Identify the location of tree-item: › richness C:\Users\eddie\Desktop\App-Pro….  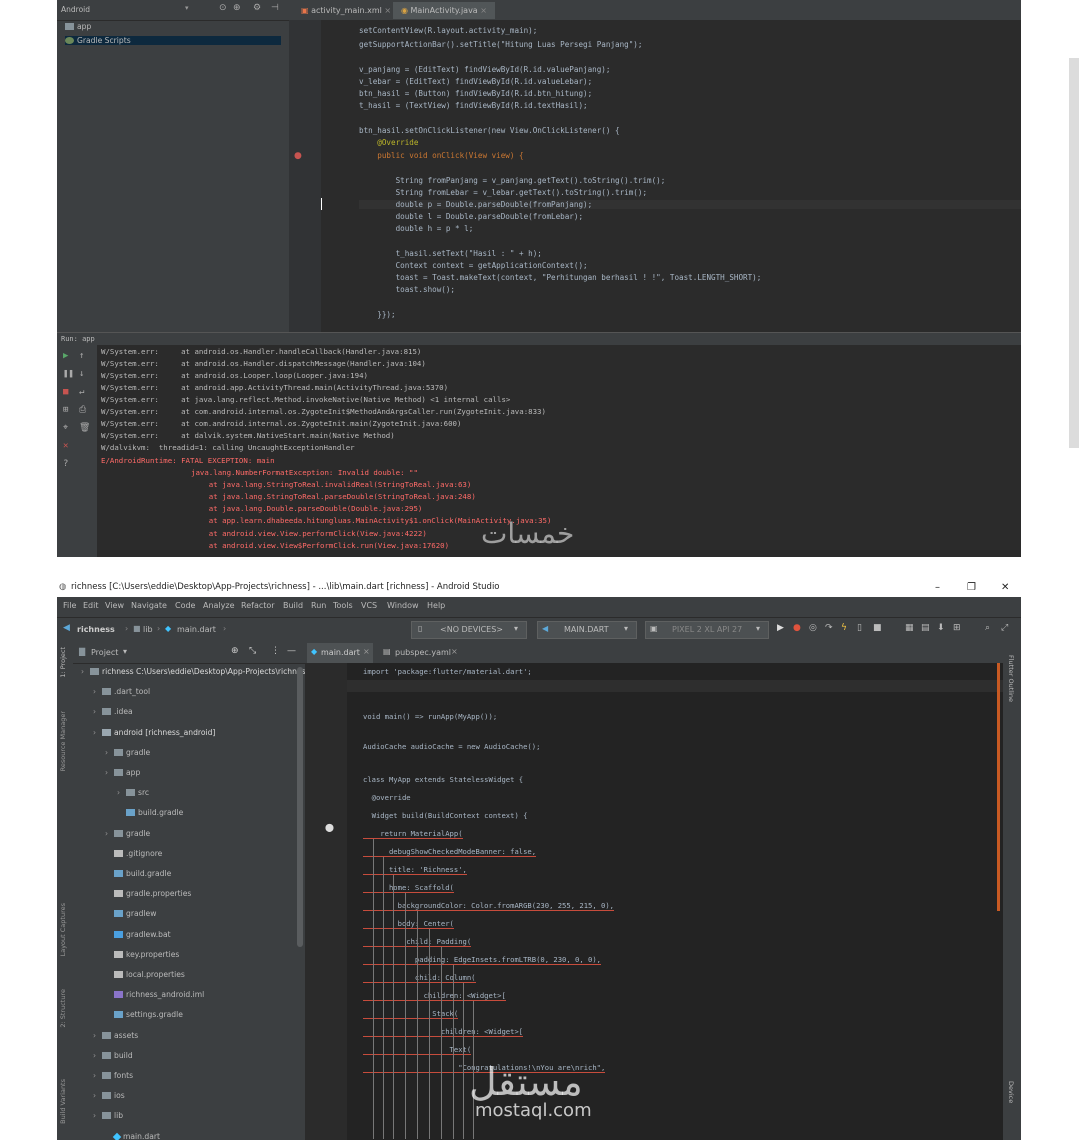
(195, 671).